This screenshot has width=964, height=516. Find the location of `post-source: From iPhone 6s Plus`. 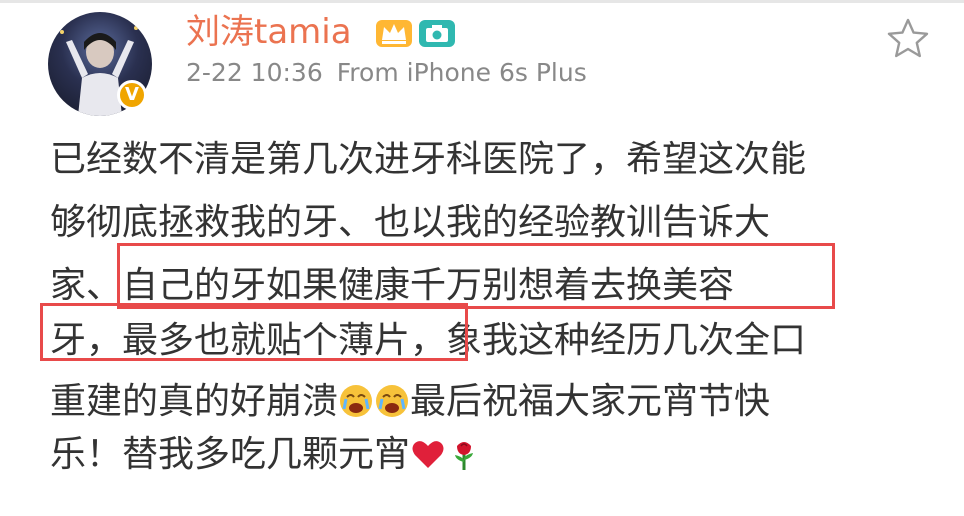

post-source: From iPhone 6s Plus is located at coordinates (462, 72).